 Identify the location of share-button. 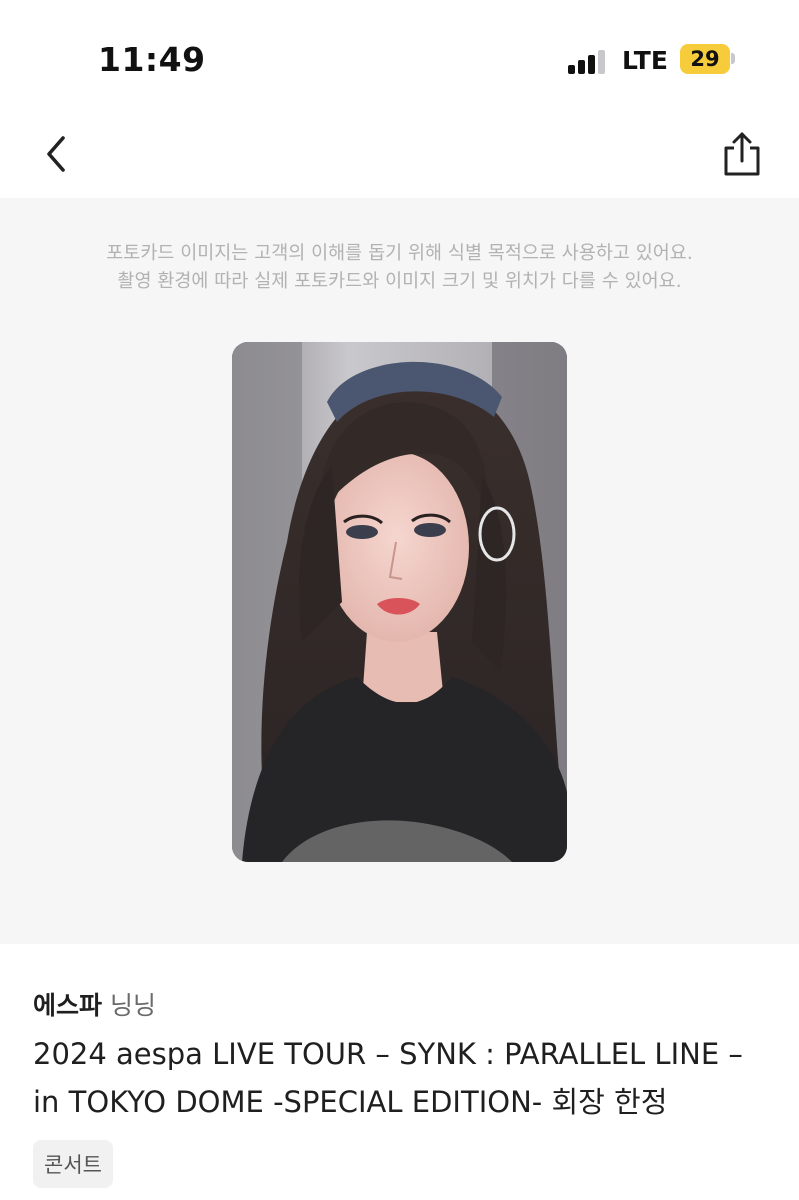
(742, 154).